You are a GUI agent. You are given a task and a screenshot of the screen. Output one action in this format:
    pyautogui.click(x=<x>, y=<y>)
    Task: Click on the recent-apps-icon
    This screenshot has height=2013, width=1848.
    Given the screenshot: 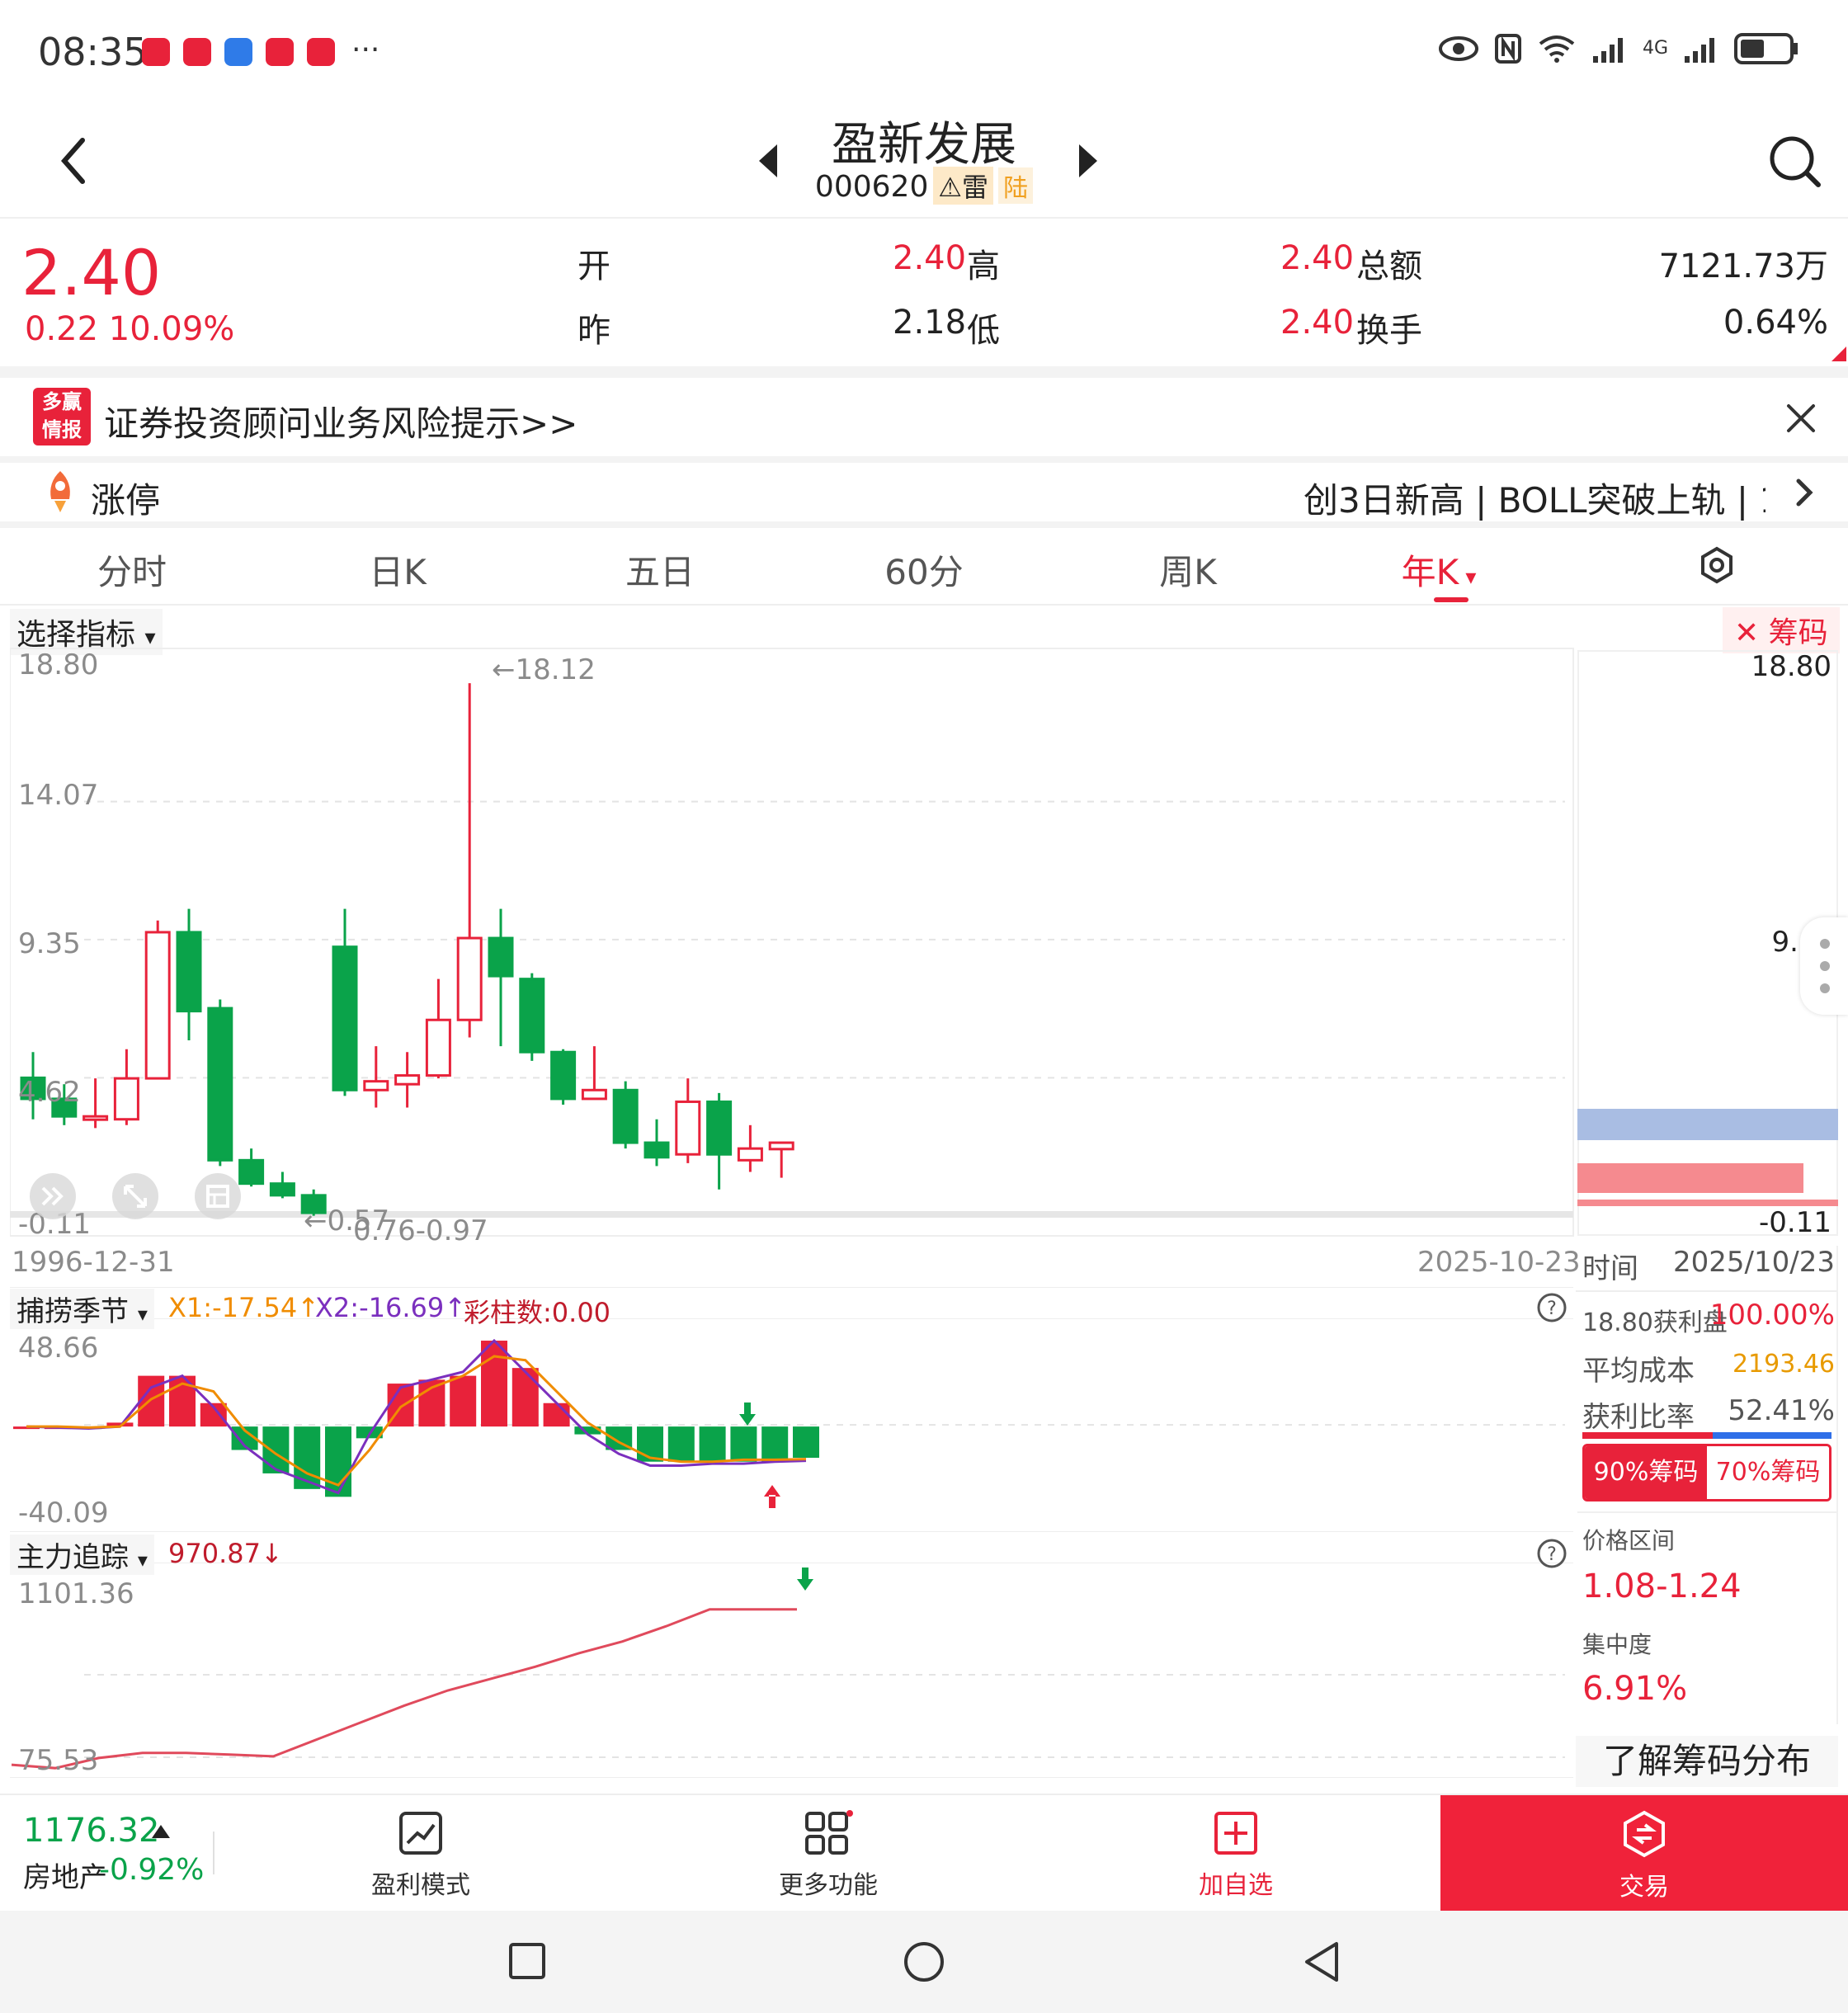 What is the action you would take?
    pyautogui.click(x=527, y=1961)
    